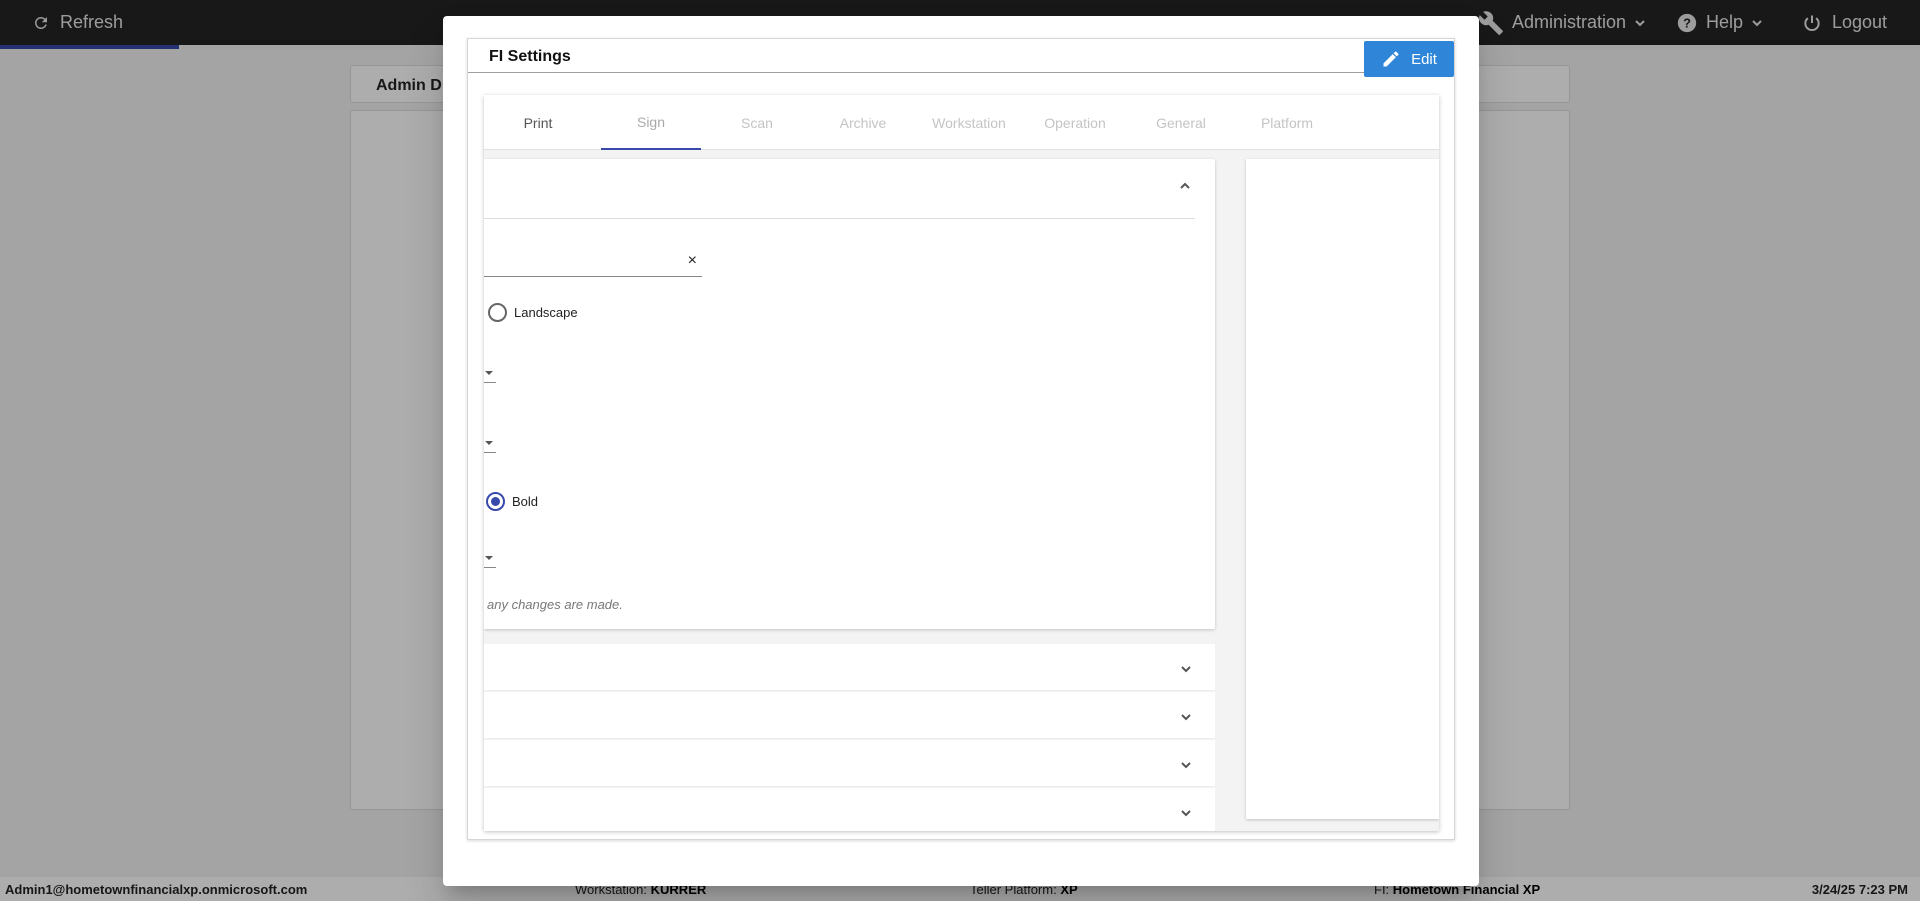 This screenshot has width=1920, height=901. I want to click on tab-archive-label: Archive, so click(863, 122).